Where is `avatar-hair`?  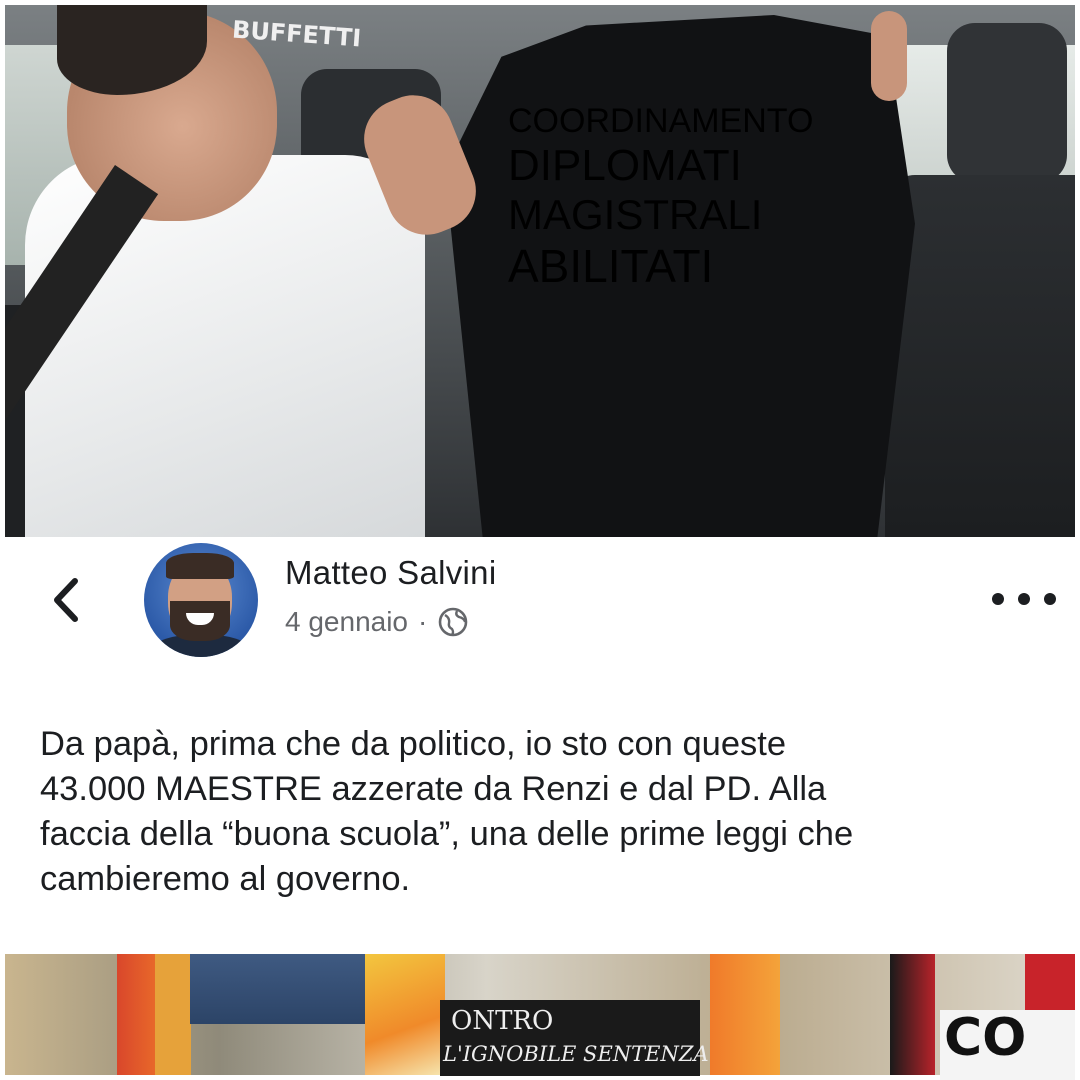 avatar-hair is located at coordinates (200, 566).